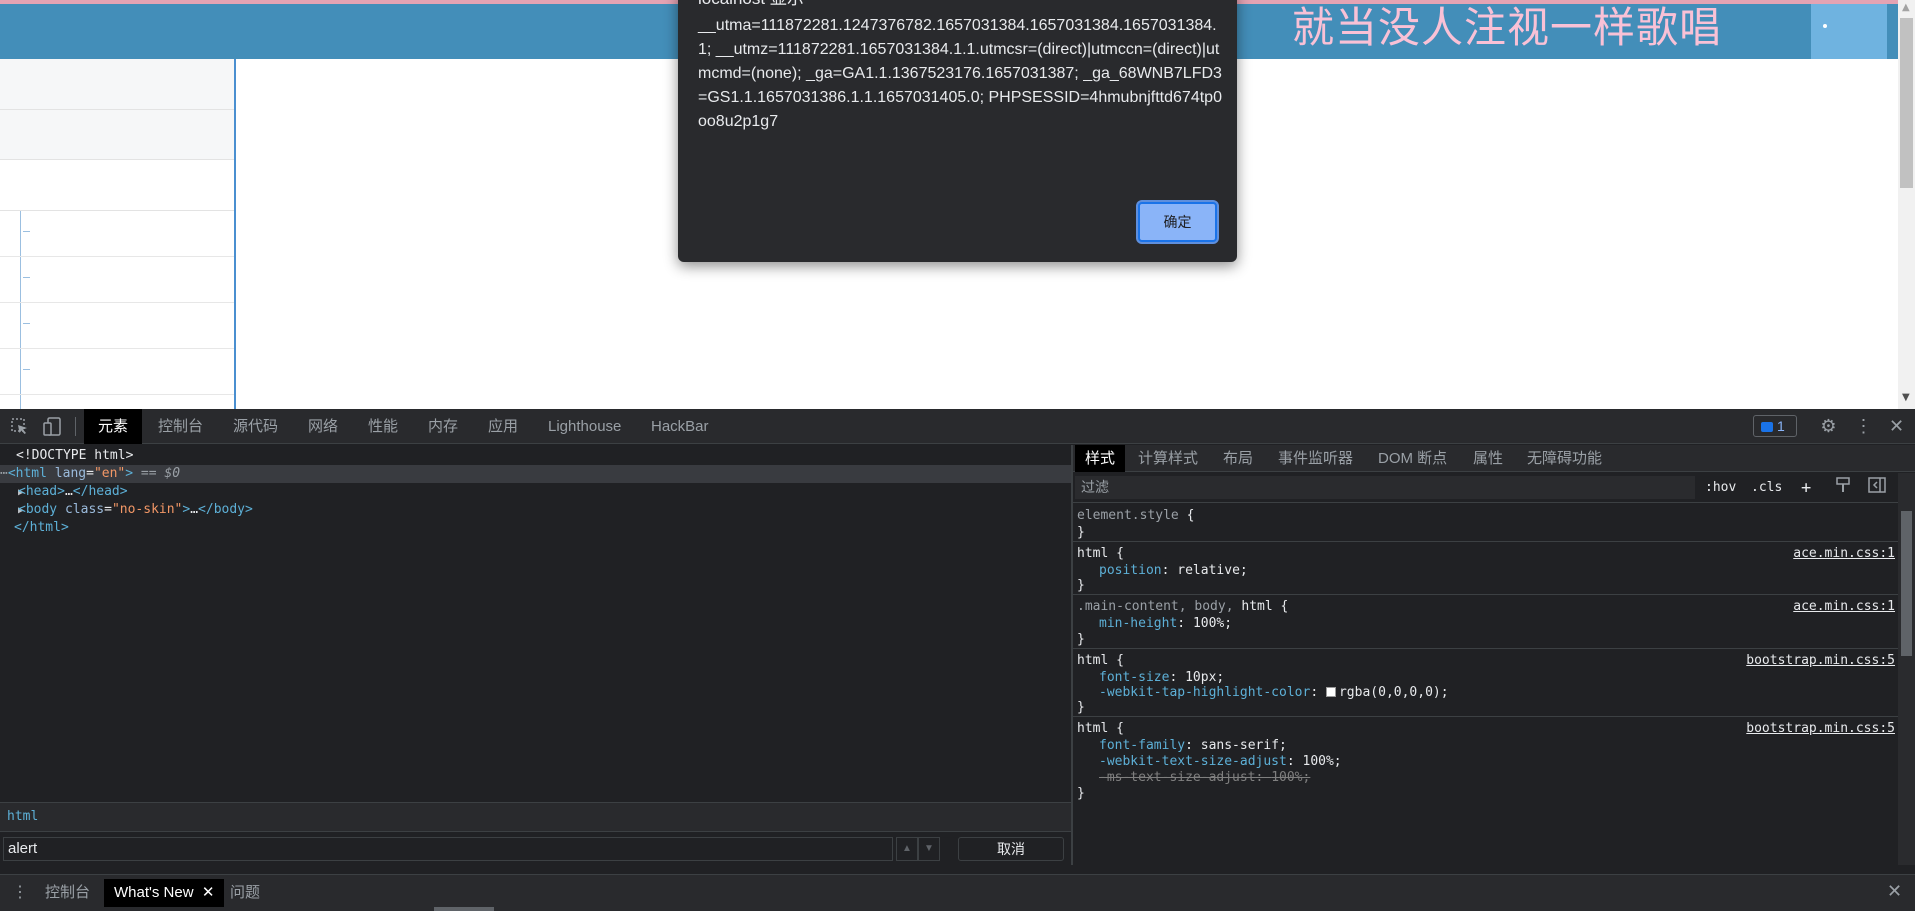 The height and width of the screenshot is (911, 1915). I want to click on tab-computed: 计算样式, so click(1168, 458).